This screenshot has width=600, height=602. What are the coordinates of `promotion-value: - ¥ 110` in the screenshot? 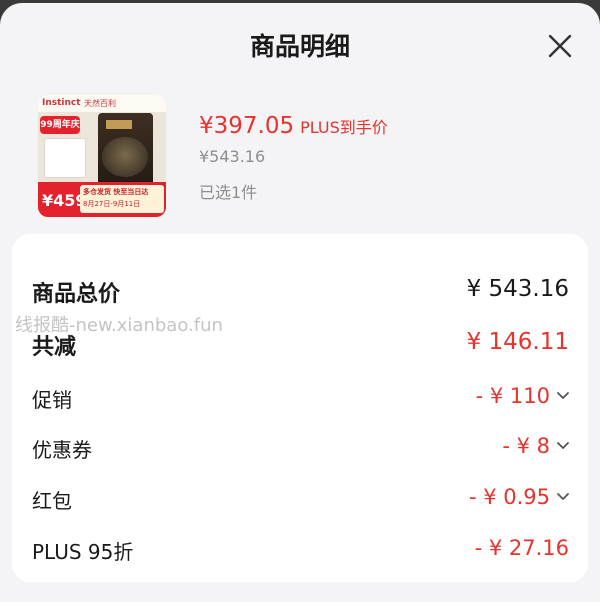 It's located at (512, 396).